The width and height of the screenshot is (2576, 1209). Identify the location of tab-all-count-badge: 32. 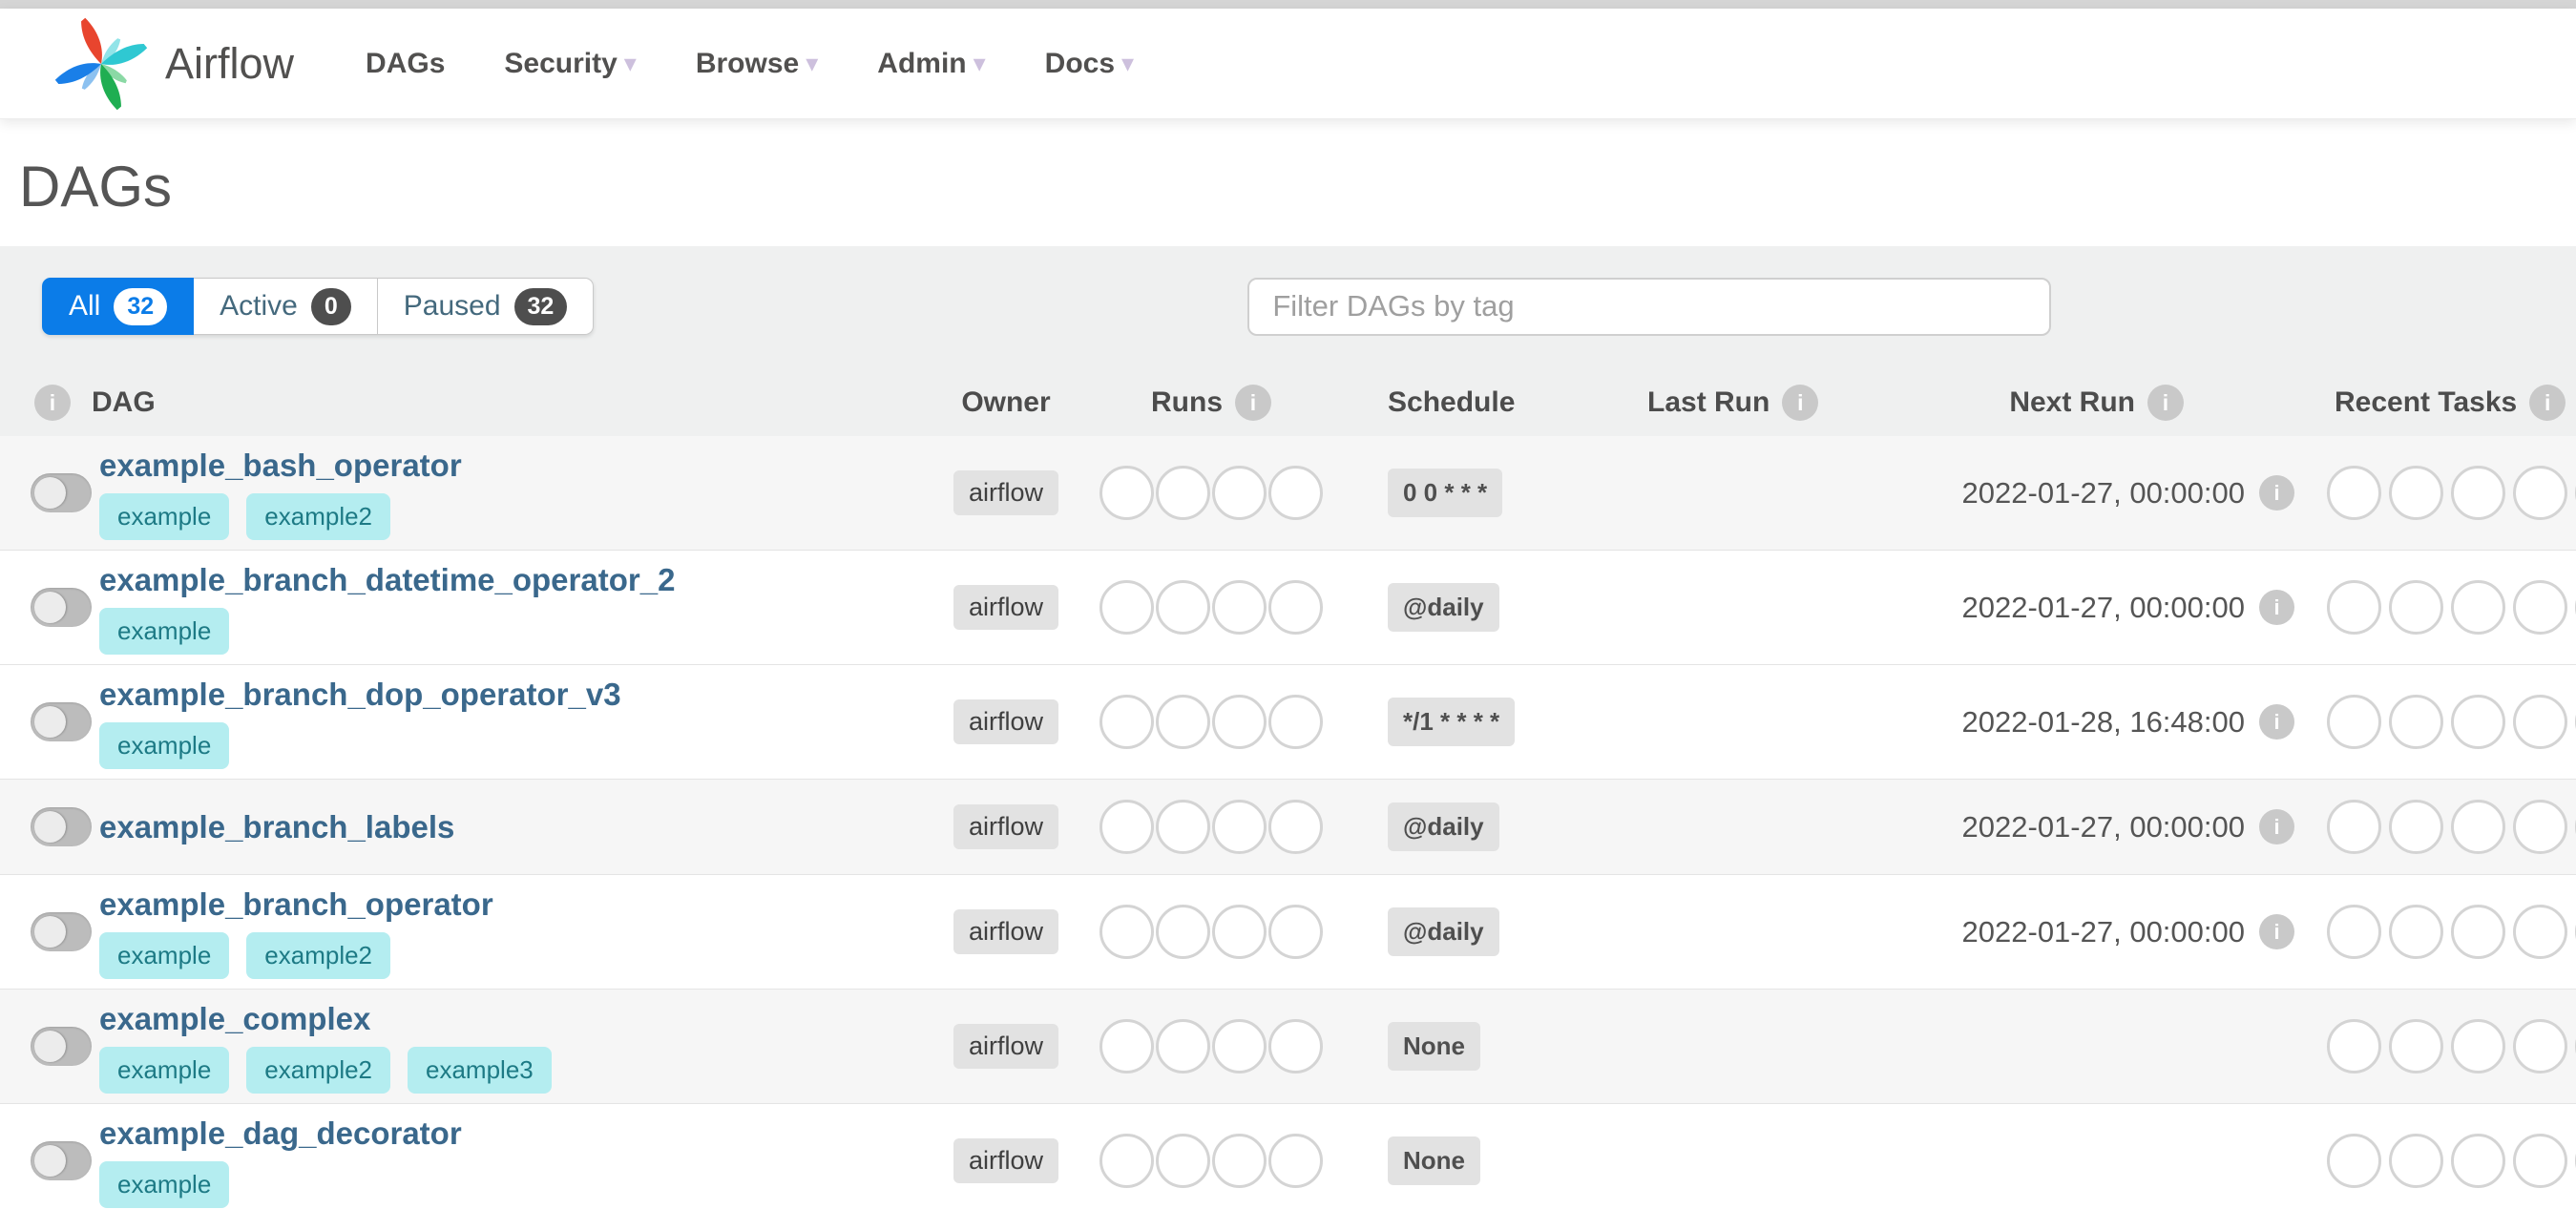
(141, 306).